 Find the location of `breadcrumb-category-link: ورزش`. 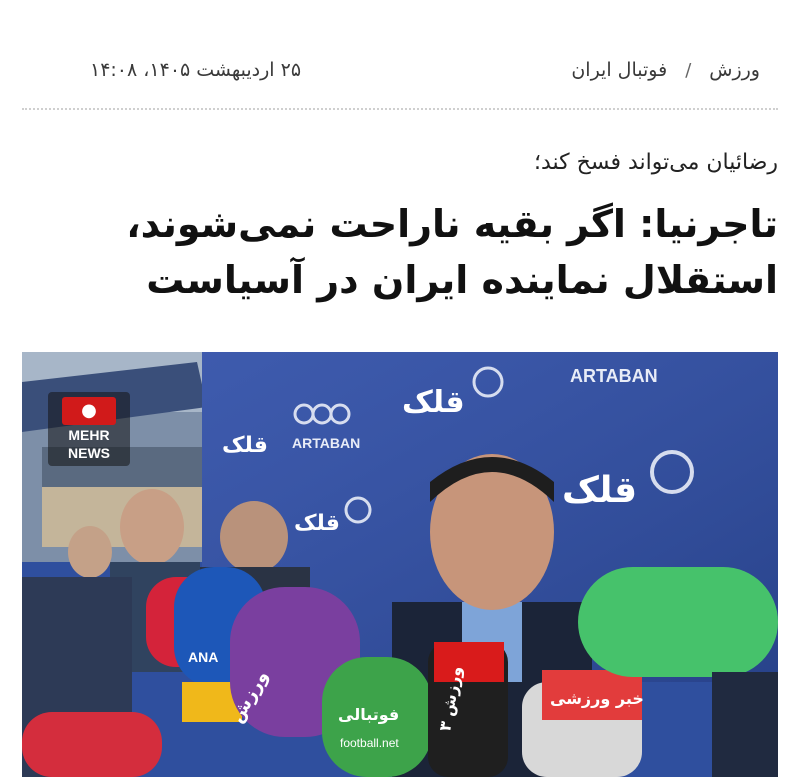

breadcrumb-category-link: ورزش is located at coordinates (734, 70).